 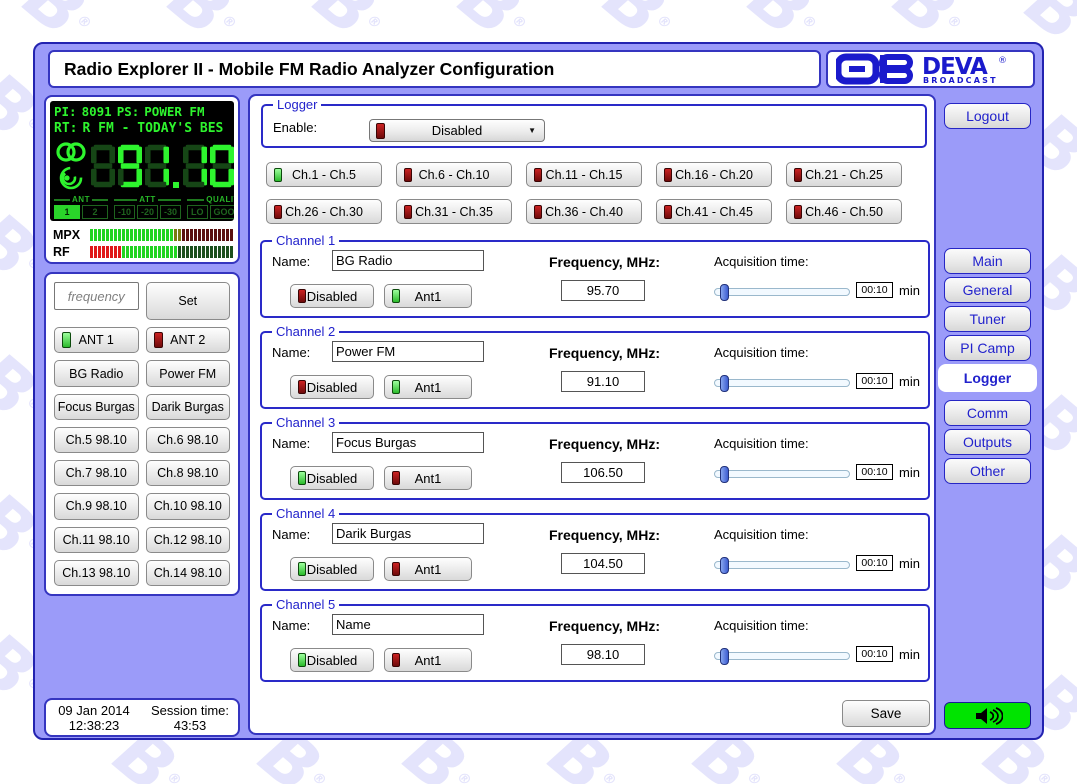 I want to click on time-value: 12:38:23, so click(x=94, y=725).